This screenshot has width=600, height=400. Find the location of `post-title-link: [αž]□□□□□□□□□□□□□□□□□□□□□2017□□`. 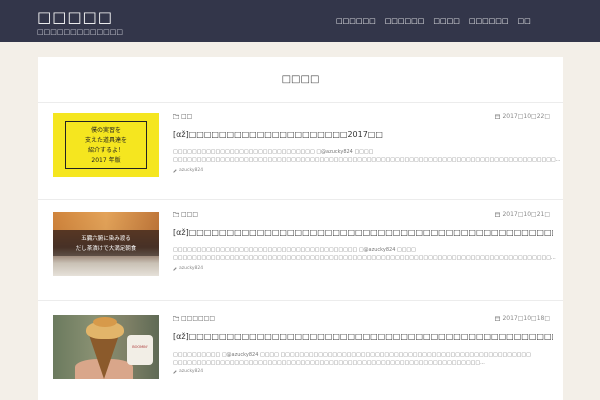

post-title-link: [αž]□□□□□□□□□□□□□□□□□□□□□2017□□ is located at coordinates (363, 134).